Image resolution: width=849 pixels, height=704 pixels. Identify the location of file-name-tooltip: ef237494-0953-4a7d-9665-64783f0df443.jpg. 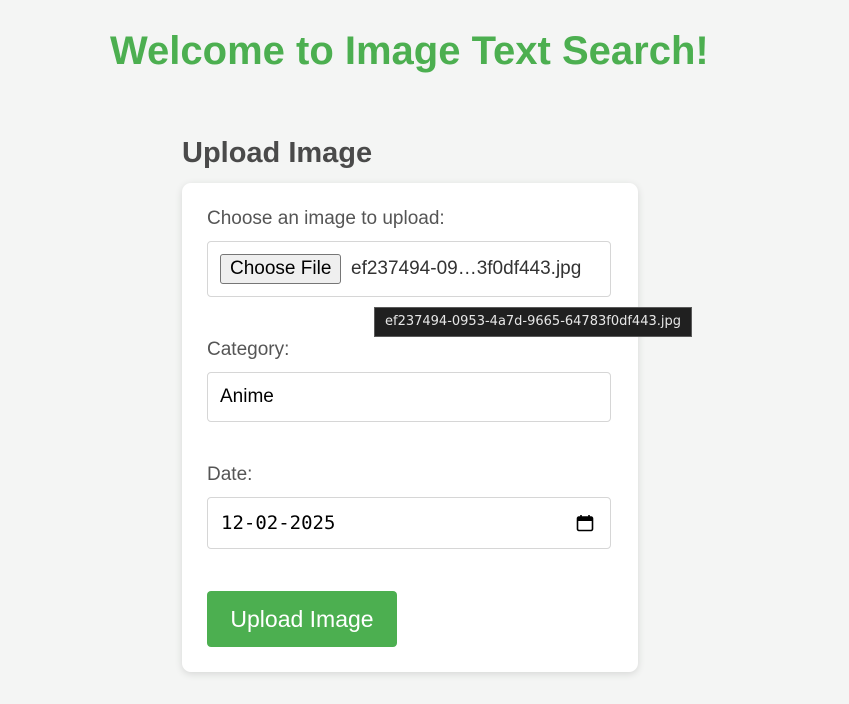
(533, 322).